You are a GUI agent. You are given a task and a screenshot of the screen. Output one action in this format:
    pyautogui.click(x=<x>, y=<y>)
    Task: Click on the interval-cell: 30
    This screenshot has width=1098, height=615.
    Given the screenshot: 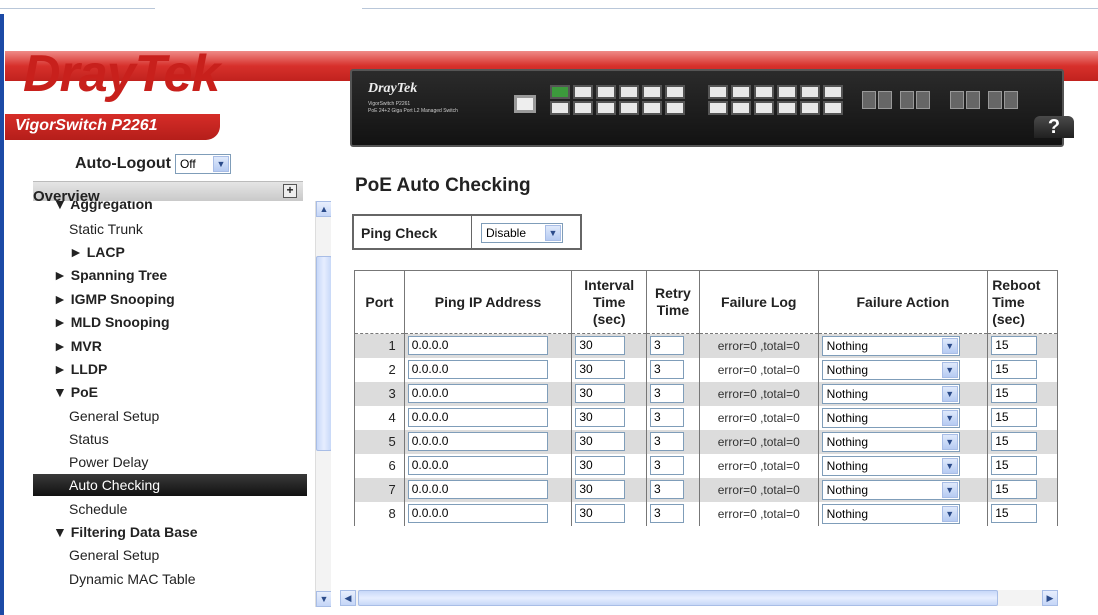 What is the action you would take?
    pyautogui.click(x=609, y=513)
    